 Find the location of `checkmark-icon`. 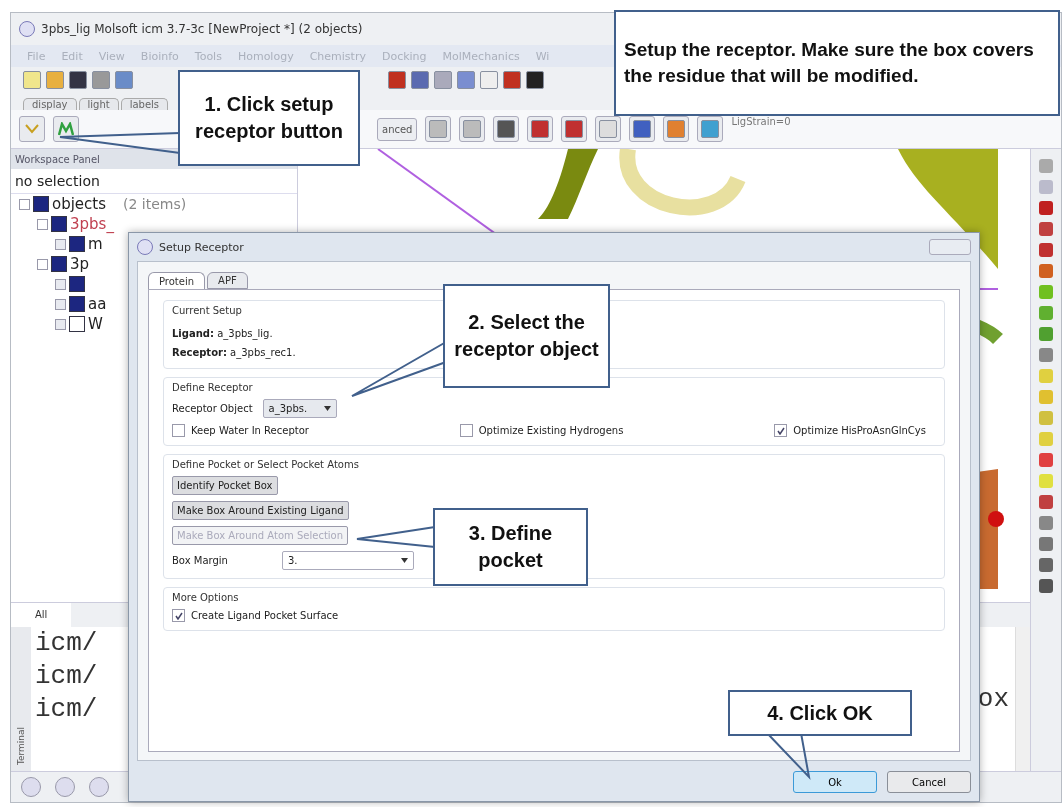

checkmark-icon is located at coordinates (178, 615).